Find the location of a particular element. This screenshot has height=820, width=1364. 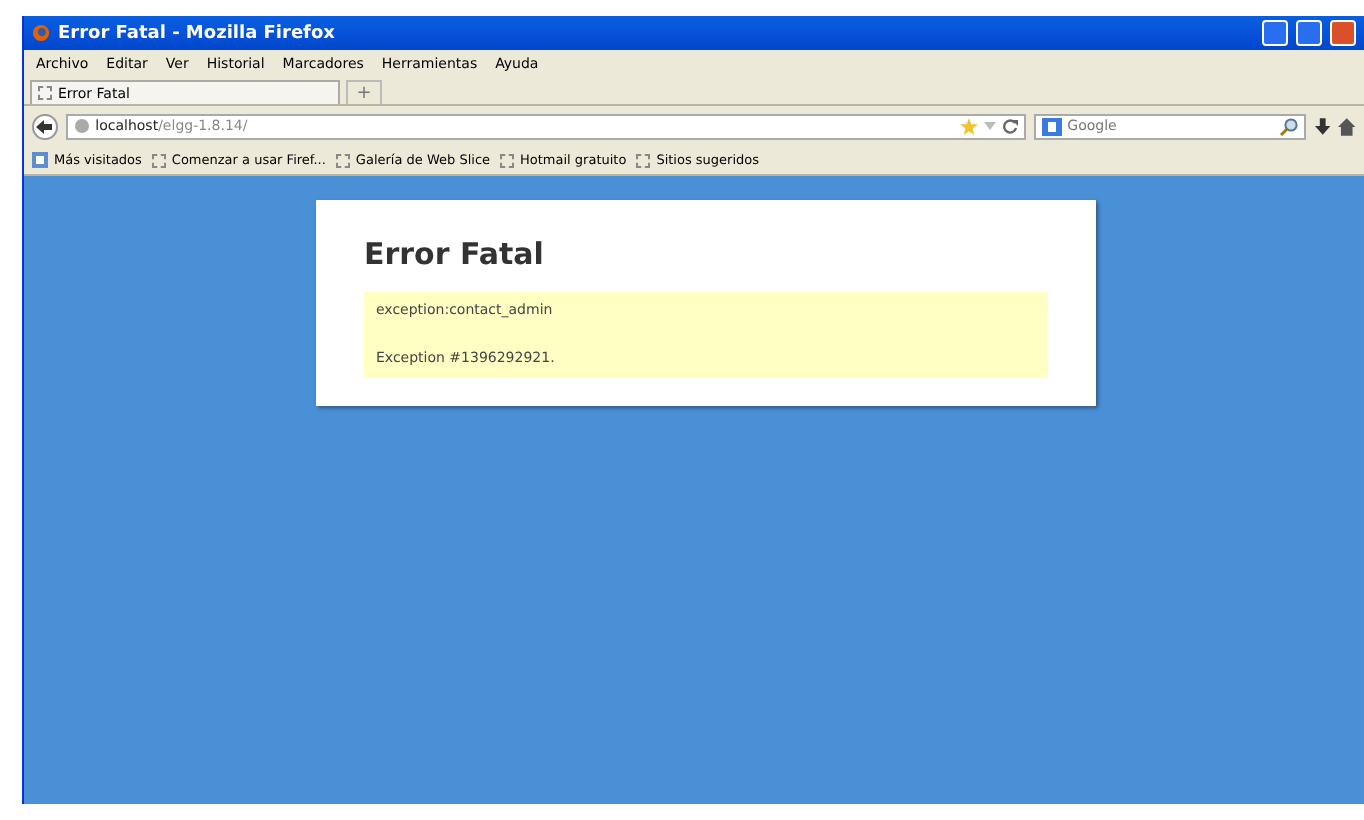

search-icon is located at coordinates (1288, 126).